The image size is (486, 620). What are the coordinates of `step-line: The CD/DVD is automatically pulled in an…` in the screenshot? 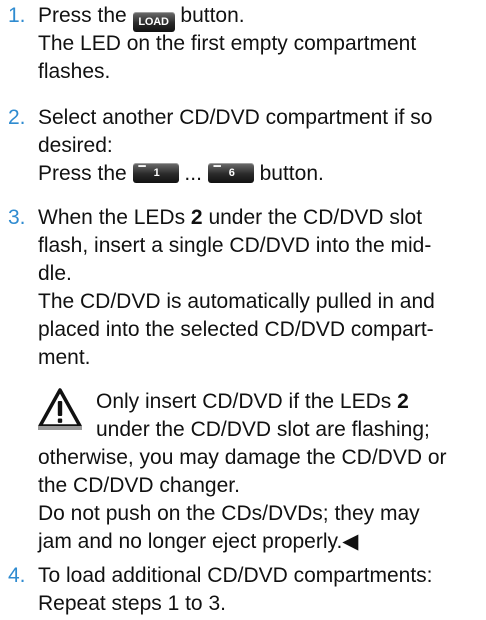 It's located at (236, 301).